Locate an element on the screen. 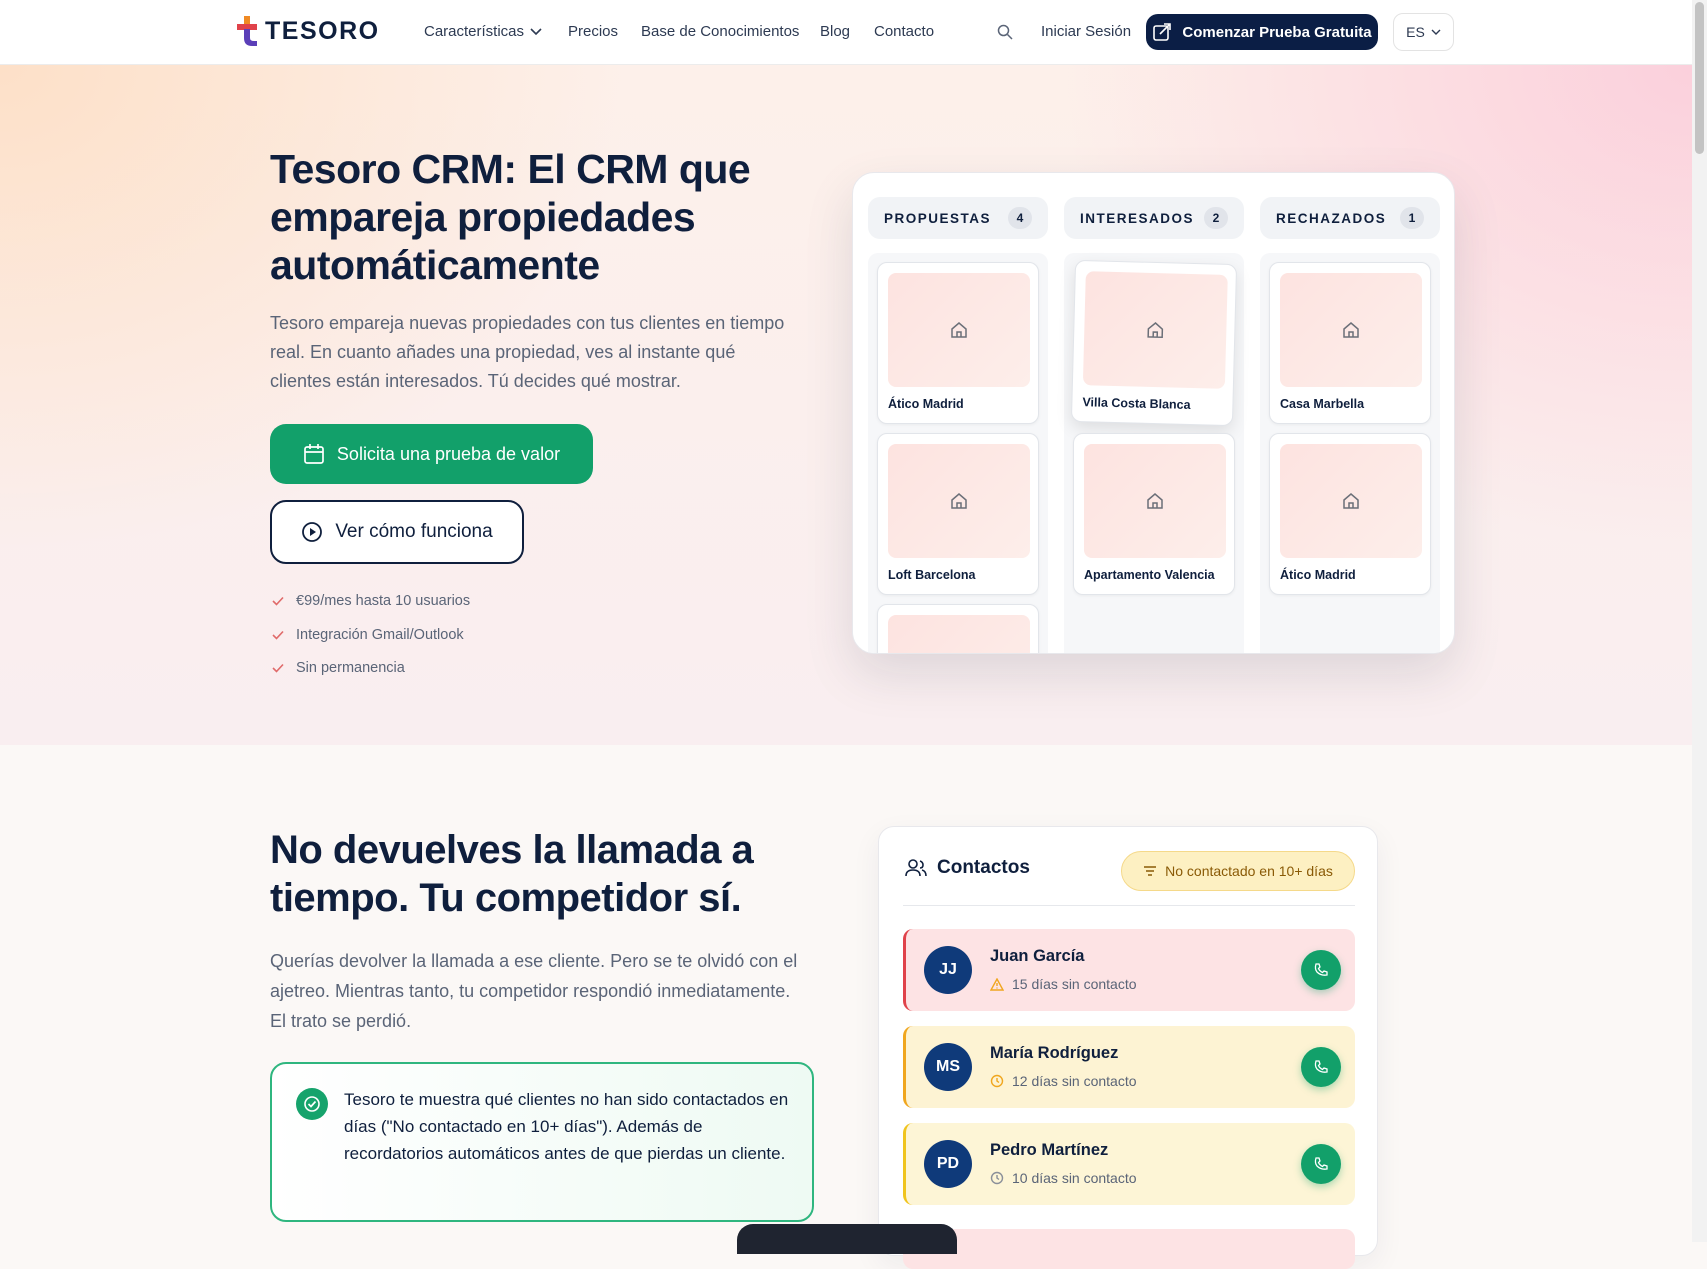  not-contacted-filter: No contactado en 10+ días is located at coordinates (1238, 871).